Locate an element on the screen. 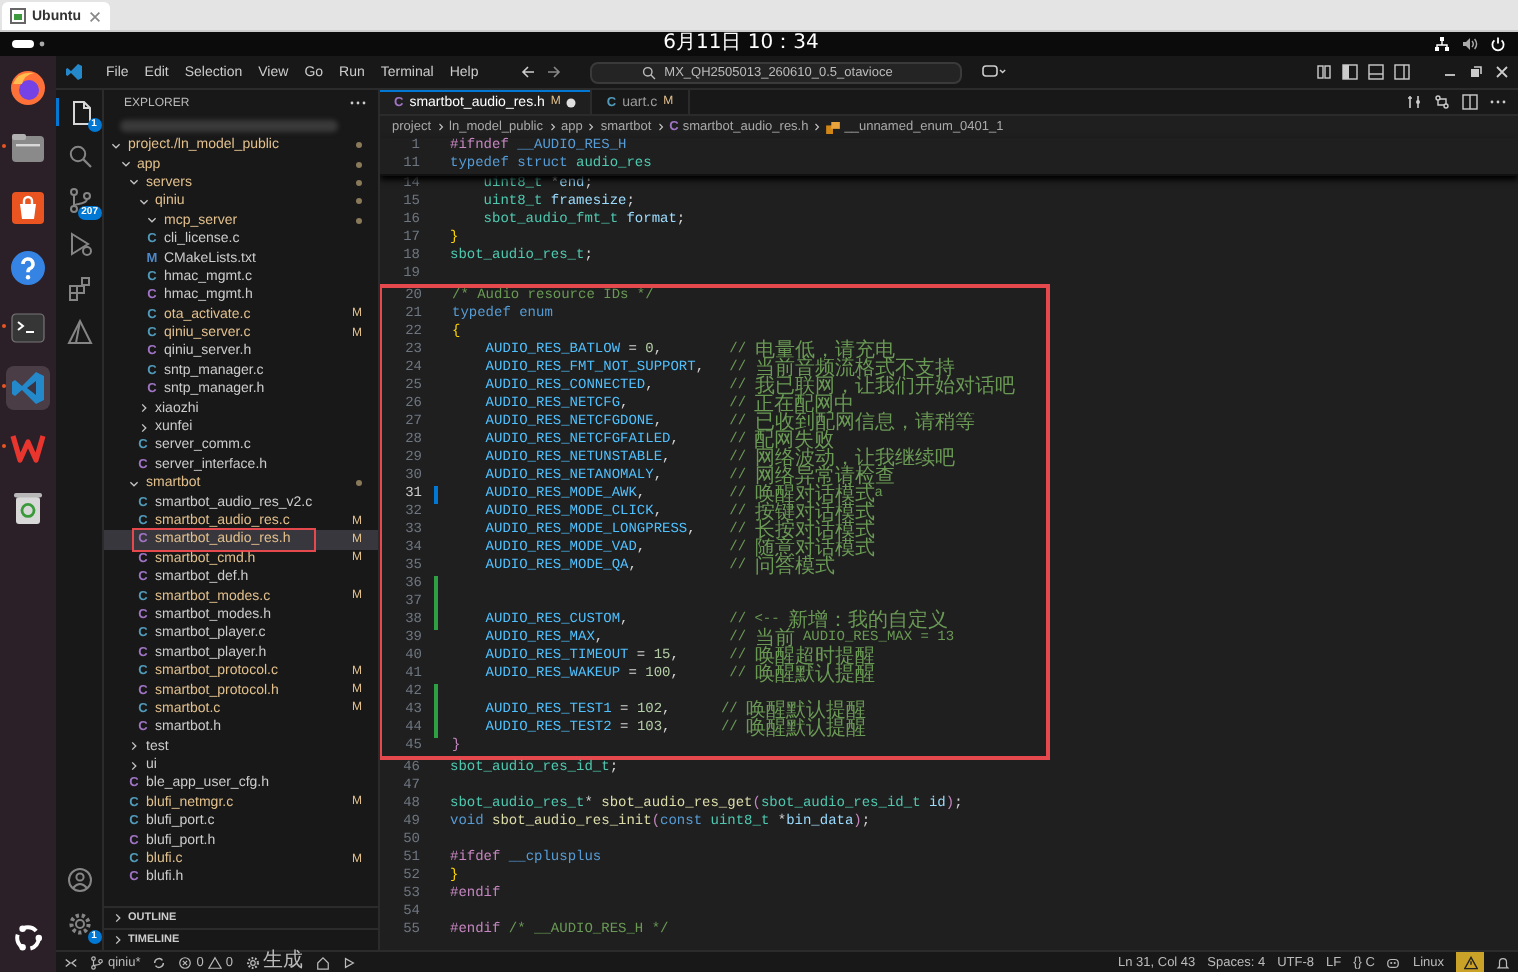 The image size is (1518, 972). close-icon is located at coordinates (1502, 72).